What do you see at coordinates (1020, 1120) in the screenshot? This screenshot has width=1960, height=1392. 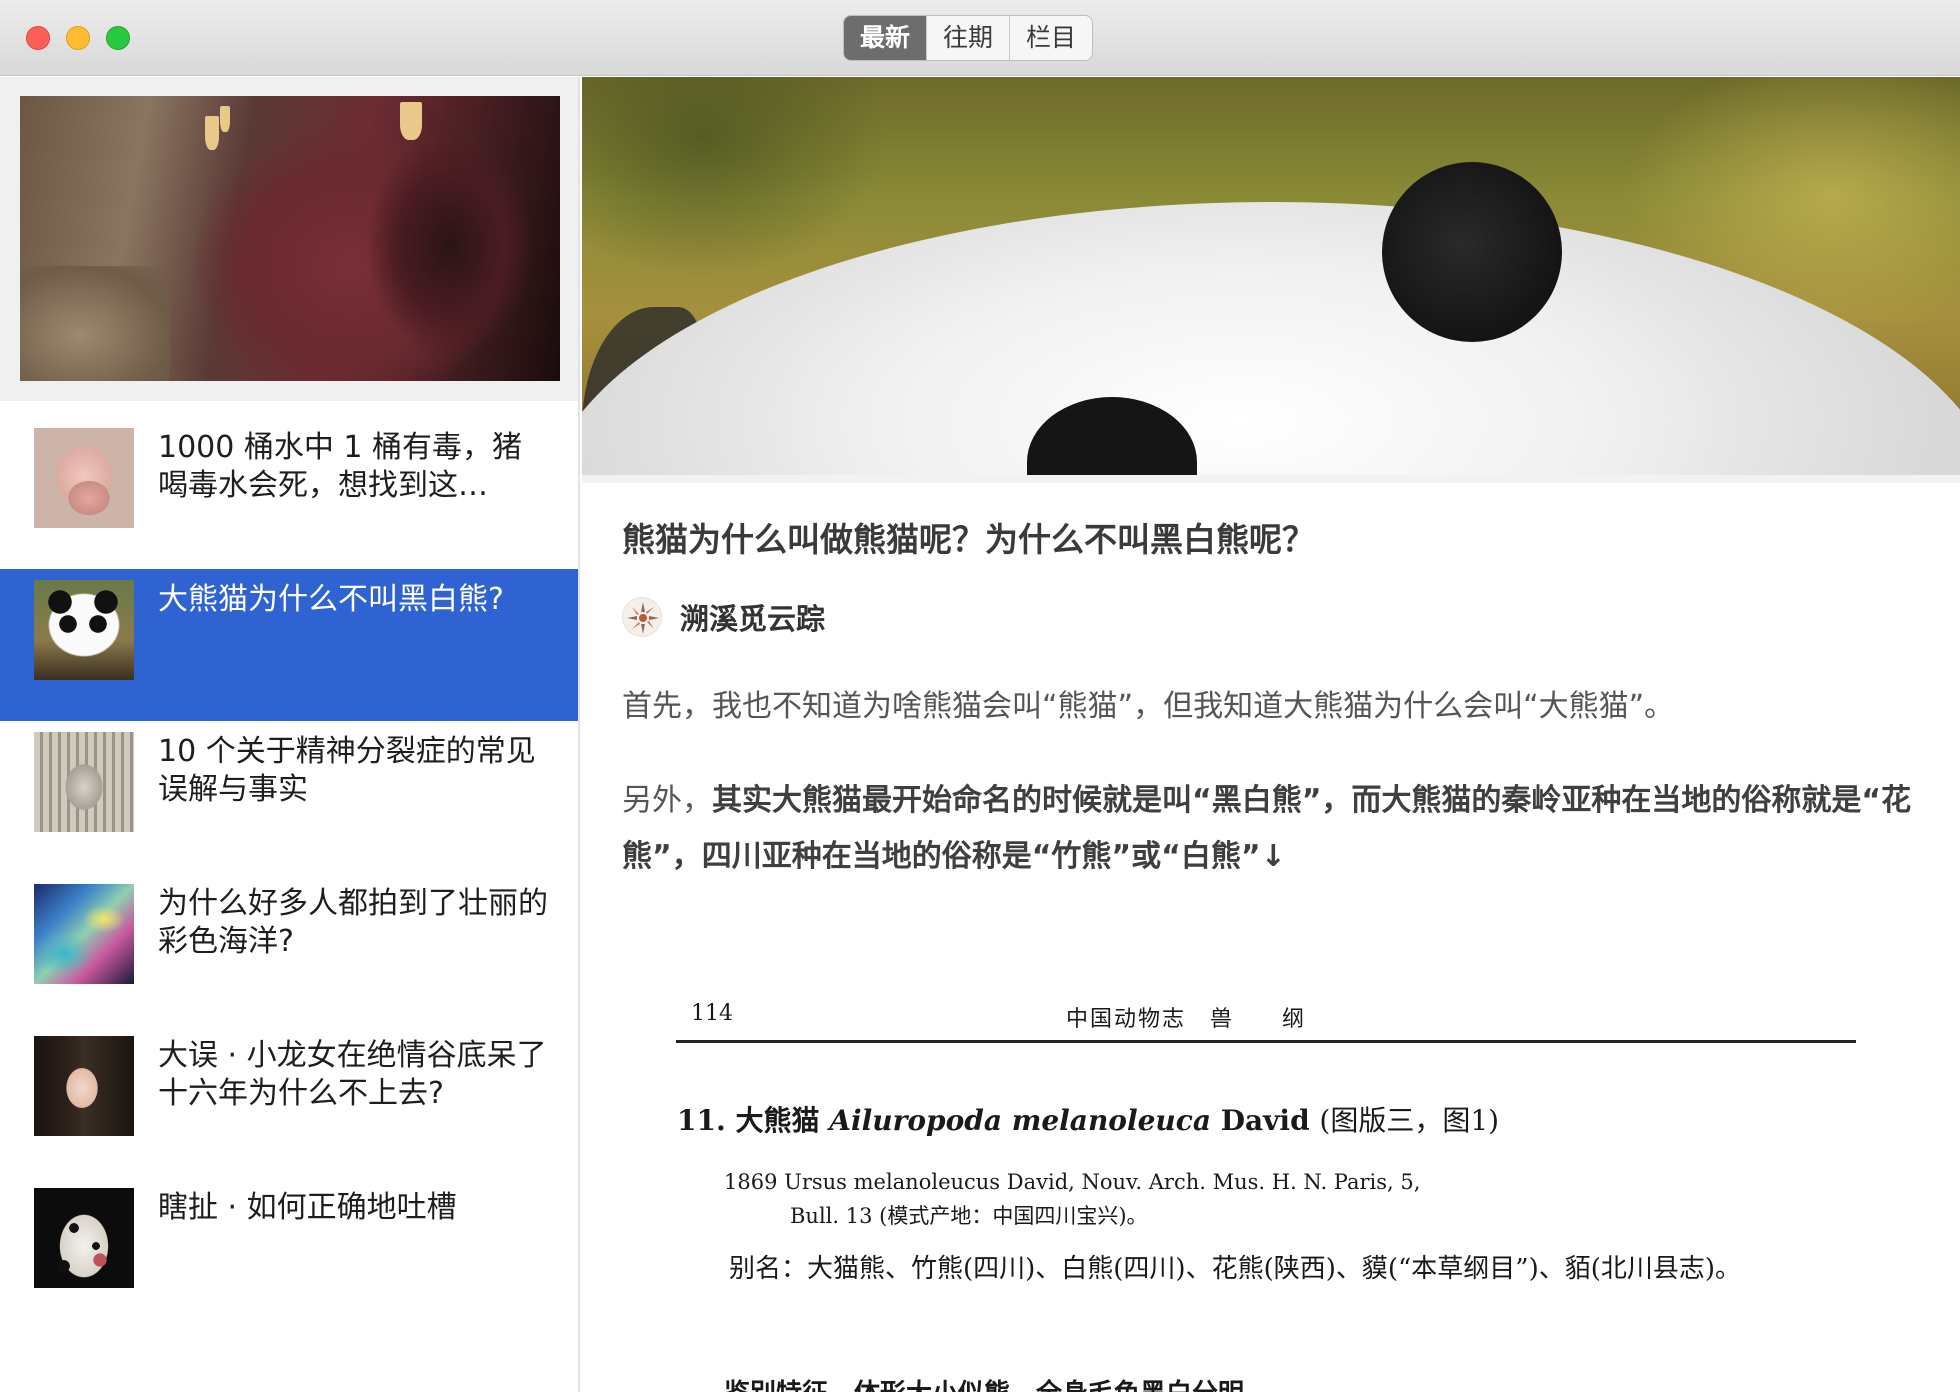 I see `scan-heading-latin: Ailuropoda melanoleuca` at bounding box center [1020, 1120].